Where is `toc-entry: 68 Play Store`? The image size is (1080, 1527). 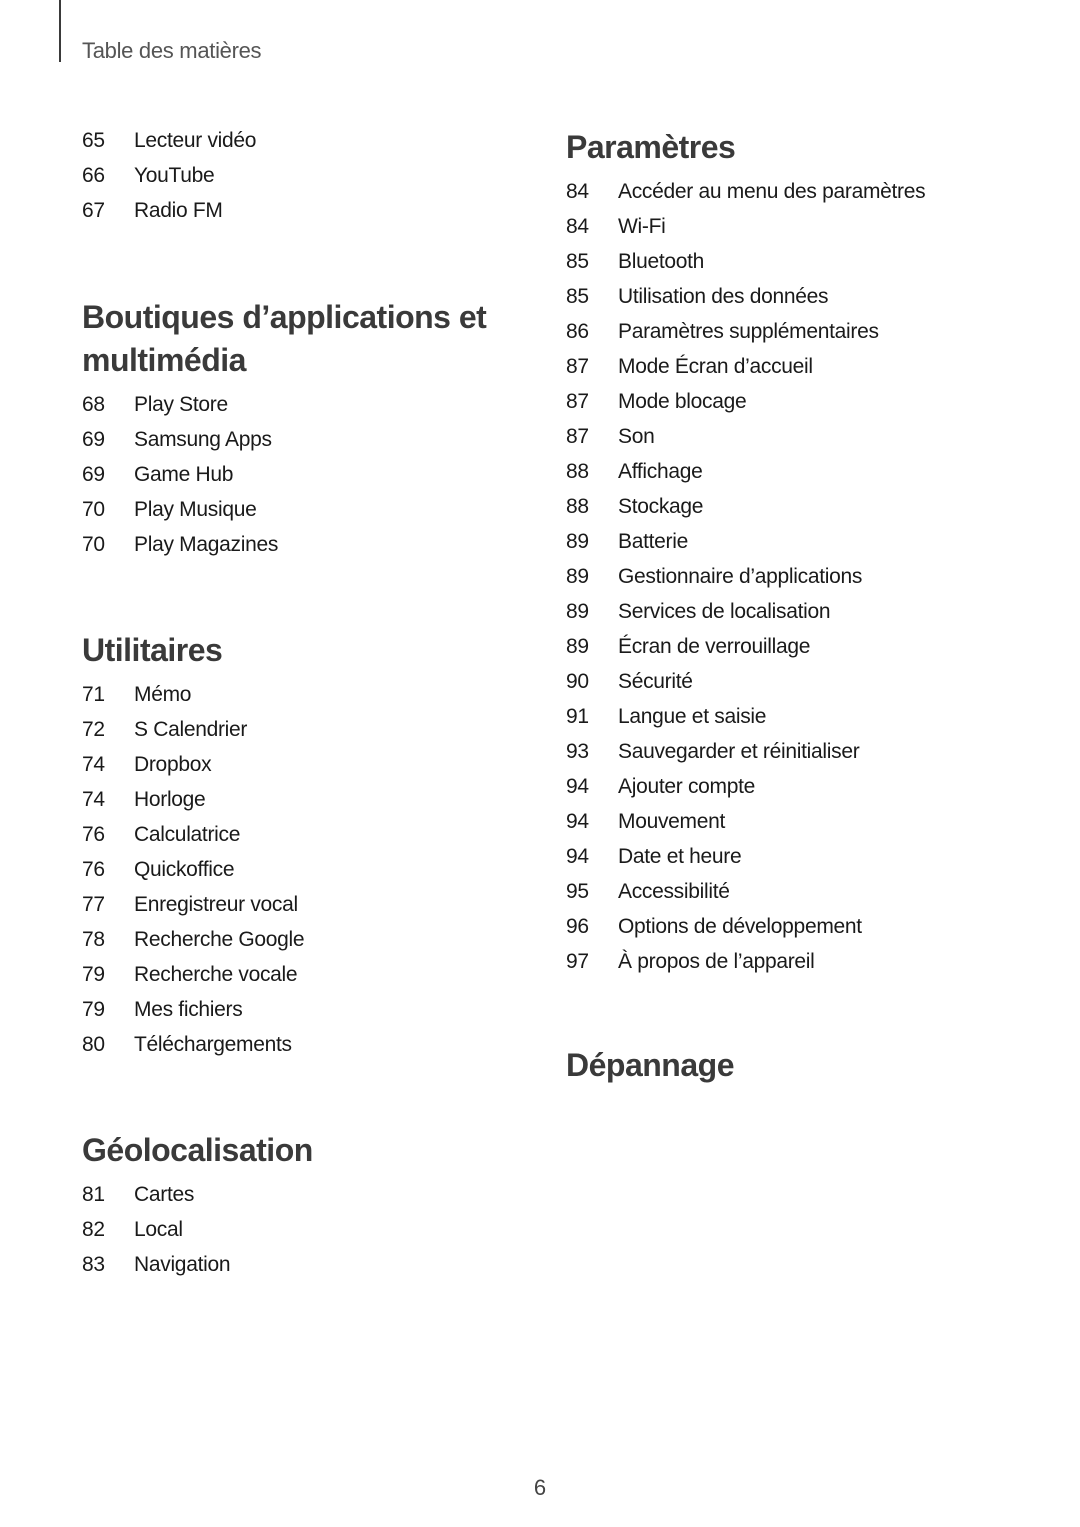
toc-entry: 68 Play Store is located at coordinates (180, 404).